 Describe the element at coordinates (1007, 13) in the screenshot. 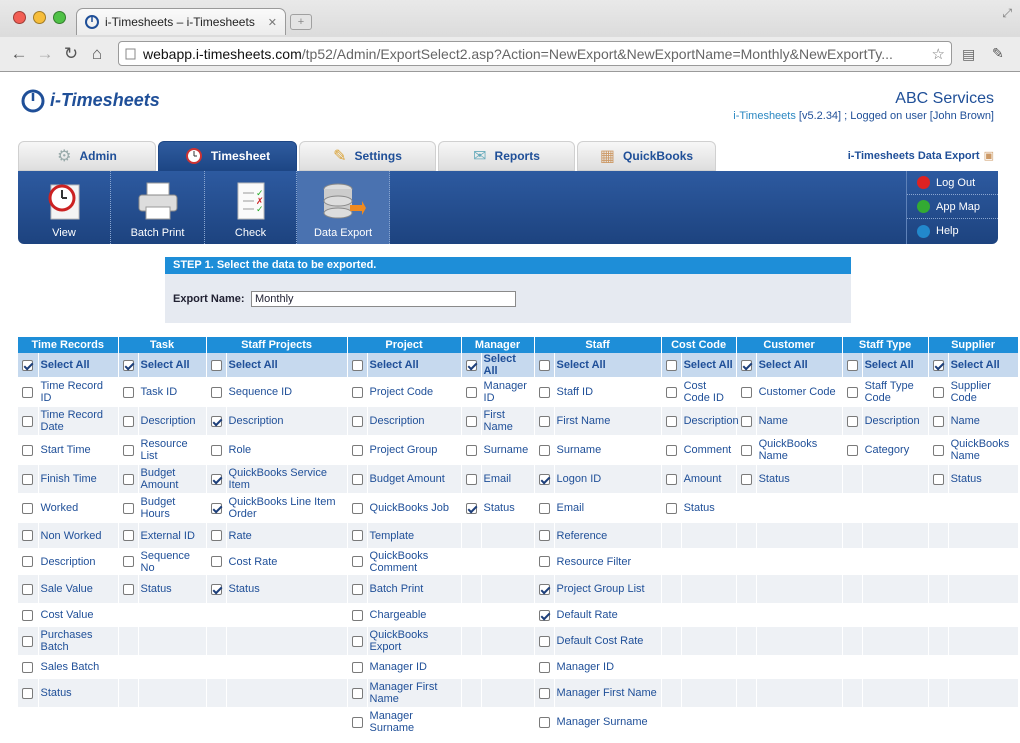

I see `fullscreen-icon: ⤢` at that location.